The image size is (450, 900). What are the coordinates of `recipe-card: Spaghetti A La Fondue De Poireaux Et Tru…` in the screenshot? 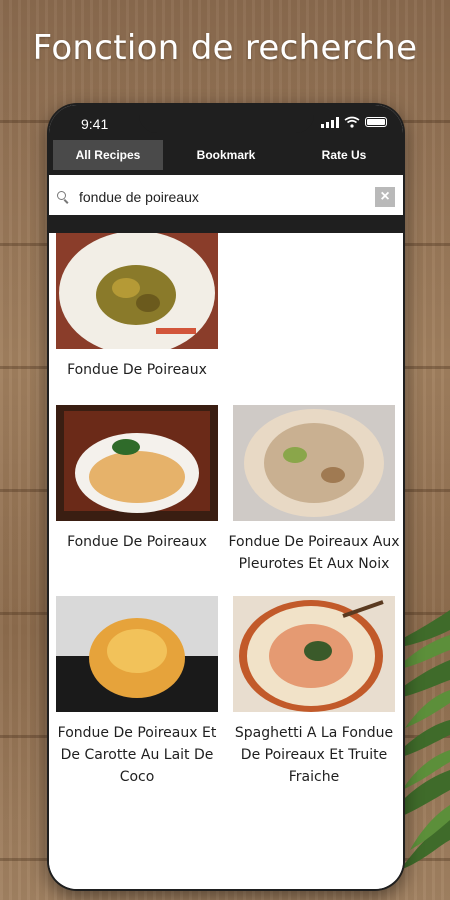 It's located at (314, 692).